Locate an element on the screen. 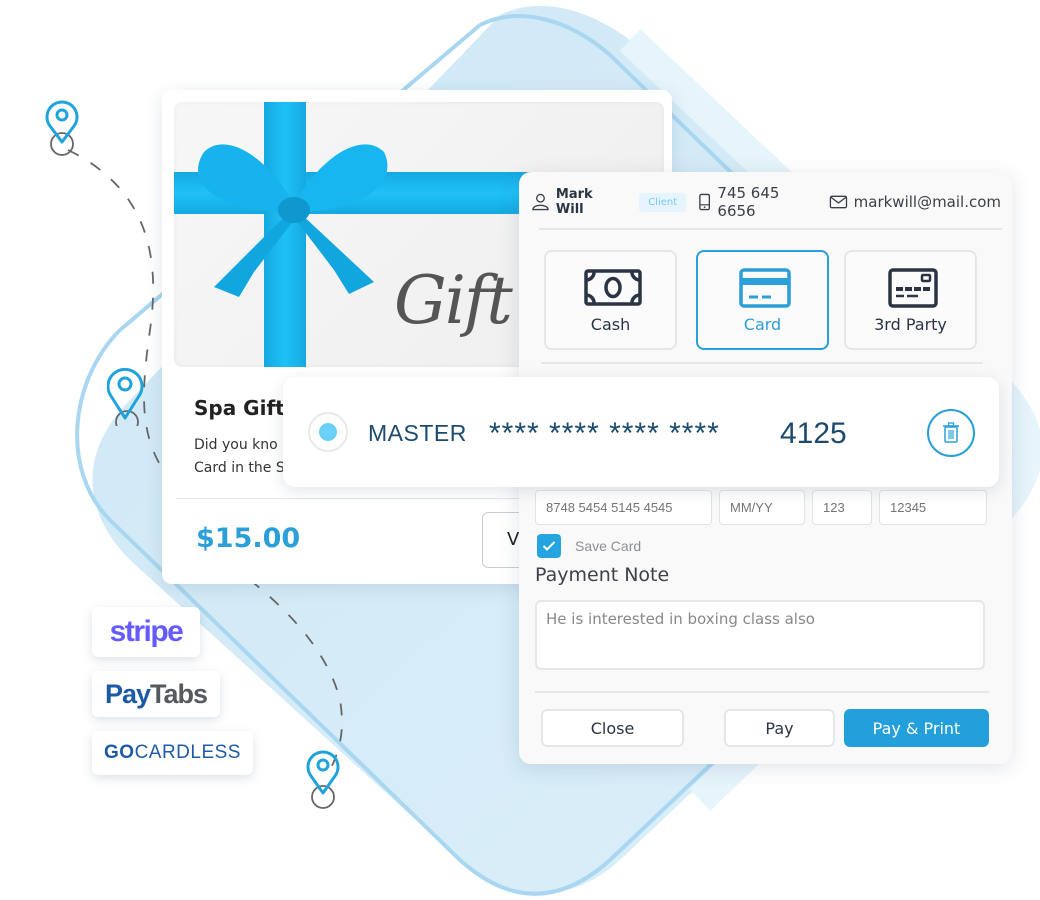 The height and width of the screenshot is (900, 1040). card-last-four: 4125 is located at coordinates (813, 433).